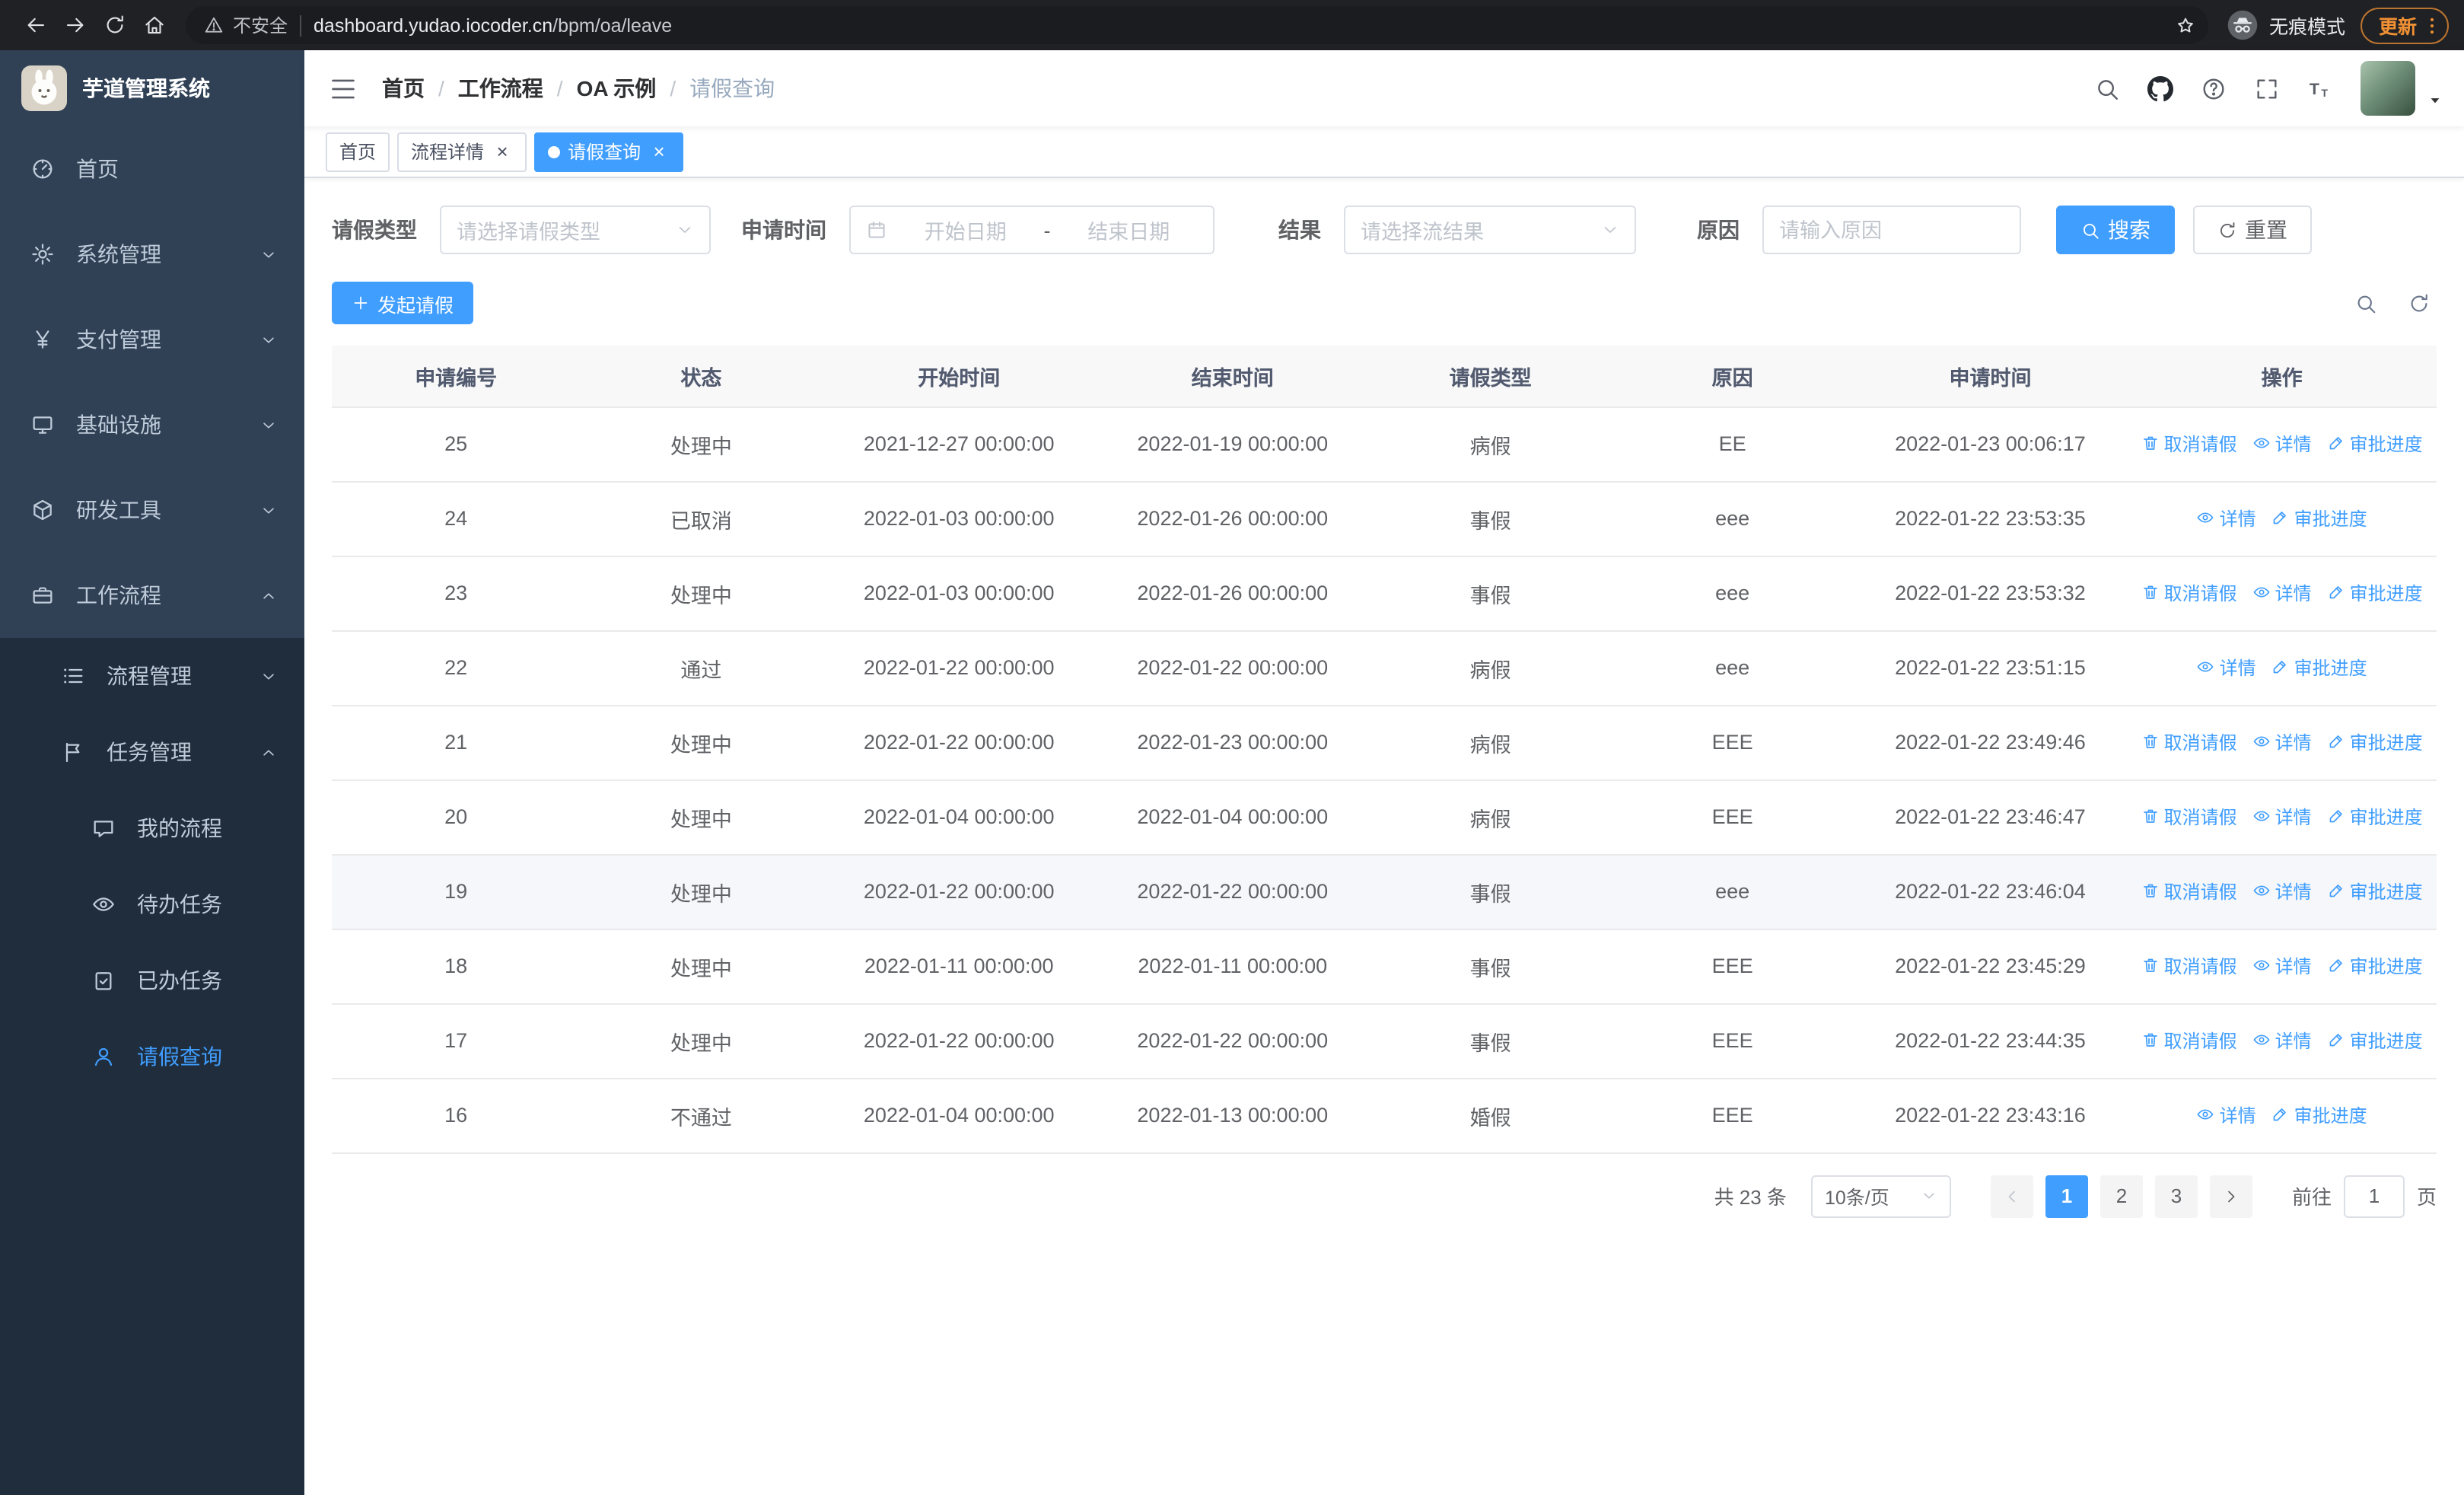 The height and width of the screenshot is (1495, 2464). What do you see at coordinates (2160, 88) in the screenshot?
I see `github-icon` at bounding box center [2160, 88].